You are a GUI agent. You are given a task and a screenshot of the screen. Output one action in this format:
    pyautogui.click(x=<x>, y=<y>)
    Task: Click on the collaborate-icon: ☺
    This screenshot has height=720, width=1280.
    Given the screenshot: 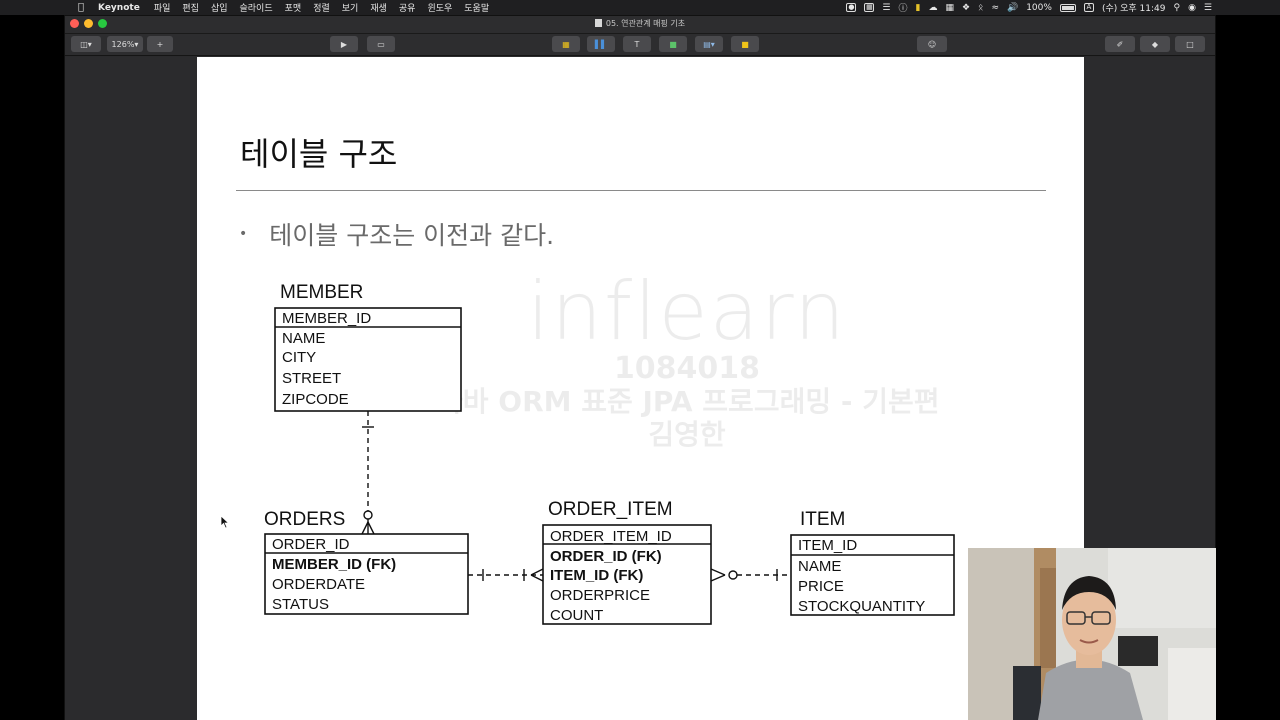 What is the action you would take?
    pyautogui.click(x=932, y=44)
    